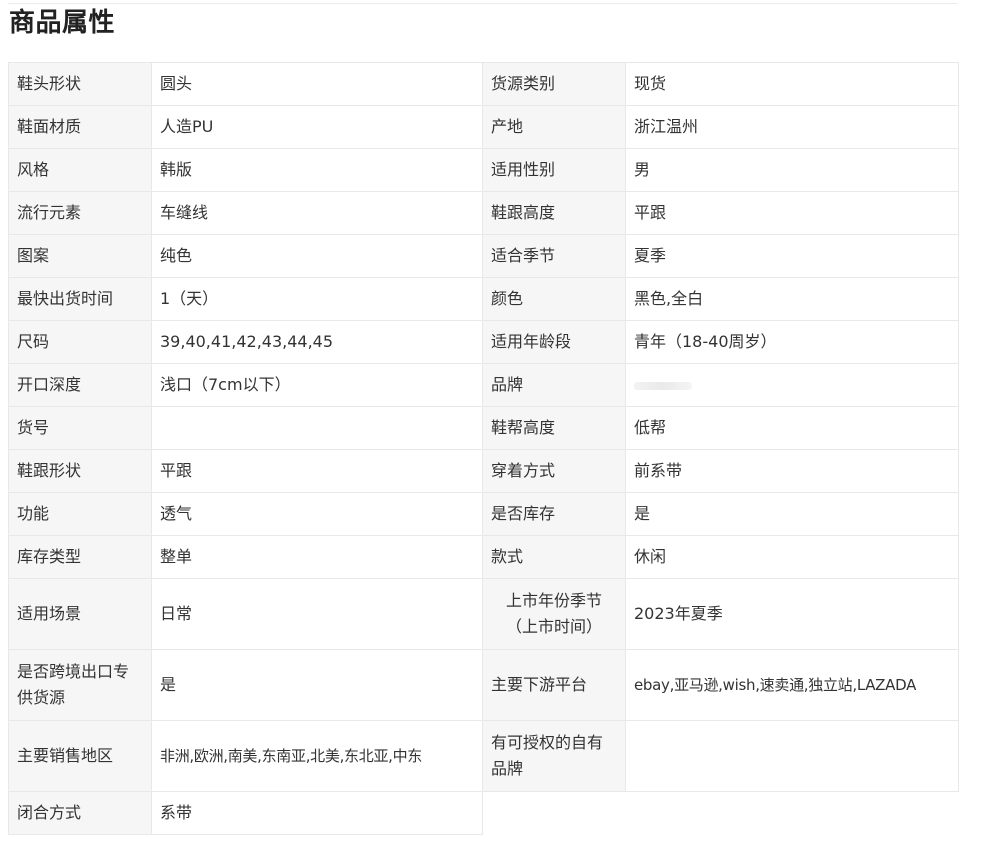  I want to click on attr-key: 主要销售地区, so click(80, 756).